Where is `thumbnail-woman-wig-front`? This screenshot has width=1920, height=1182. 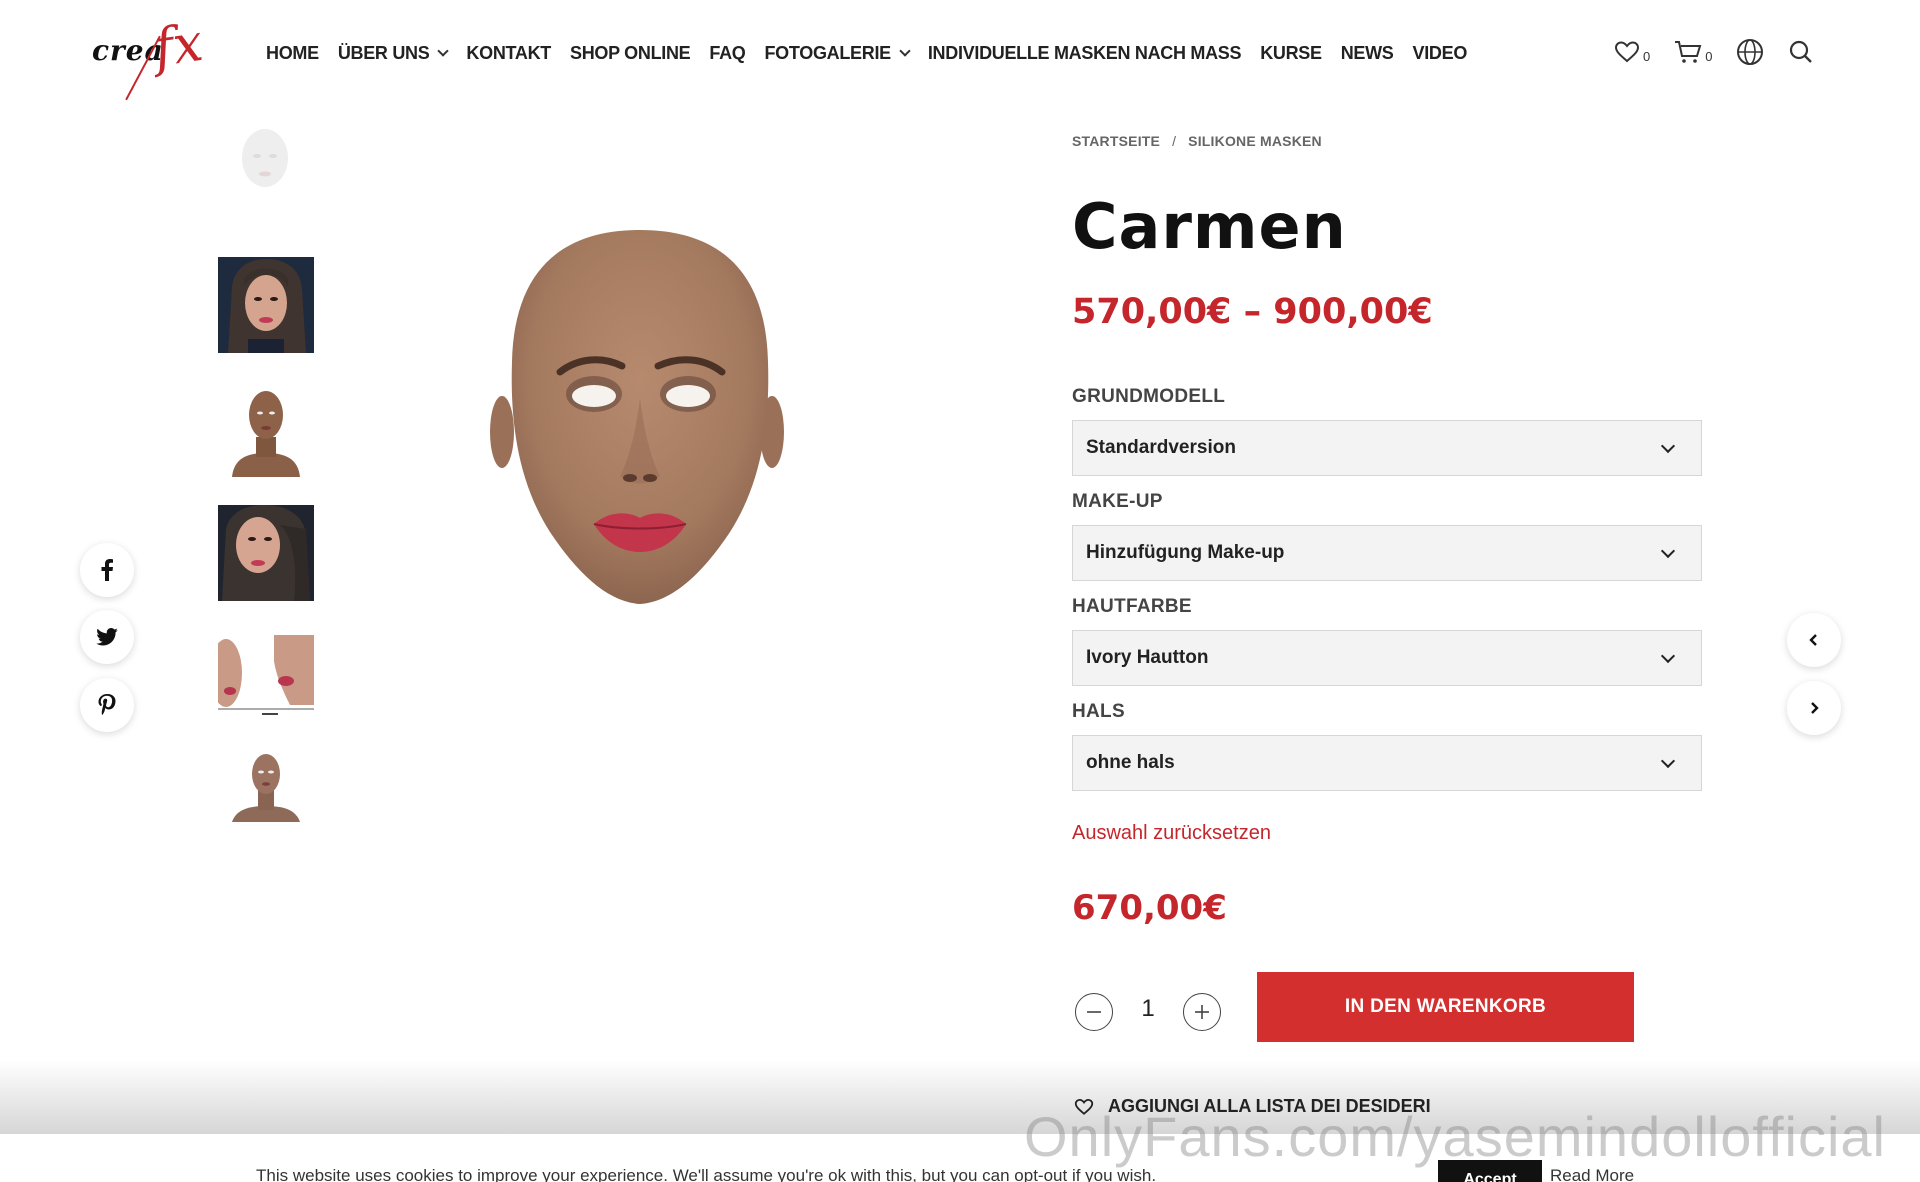
thumbnail-woman-wig-front is located at coordinates (266, 305).